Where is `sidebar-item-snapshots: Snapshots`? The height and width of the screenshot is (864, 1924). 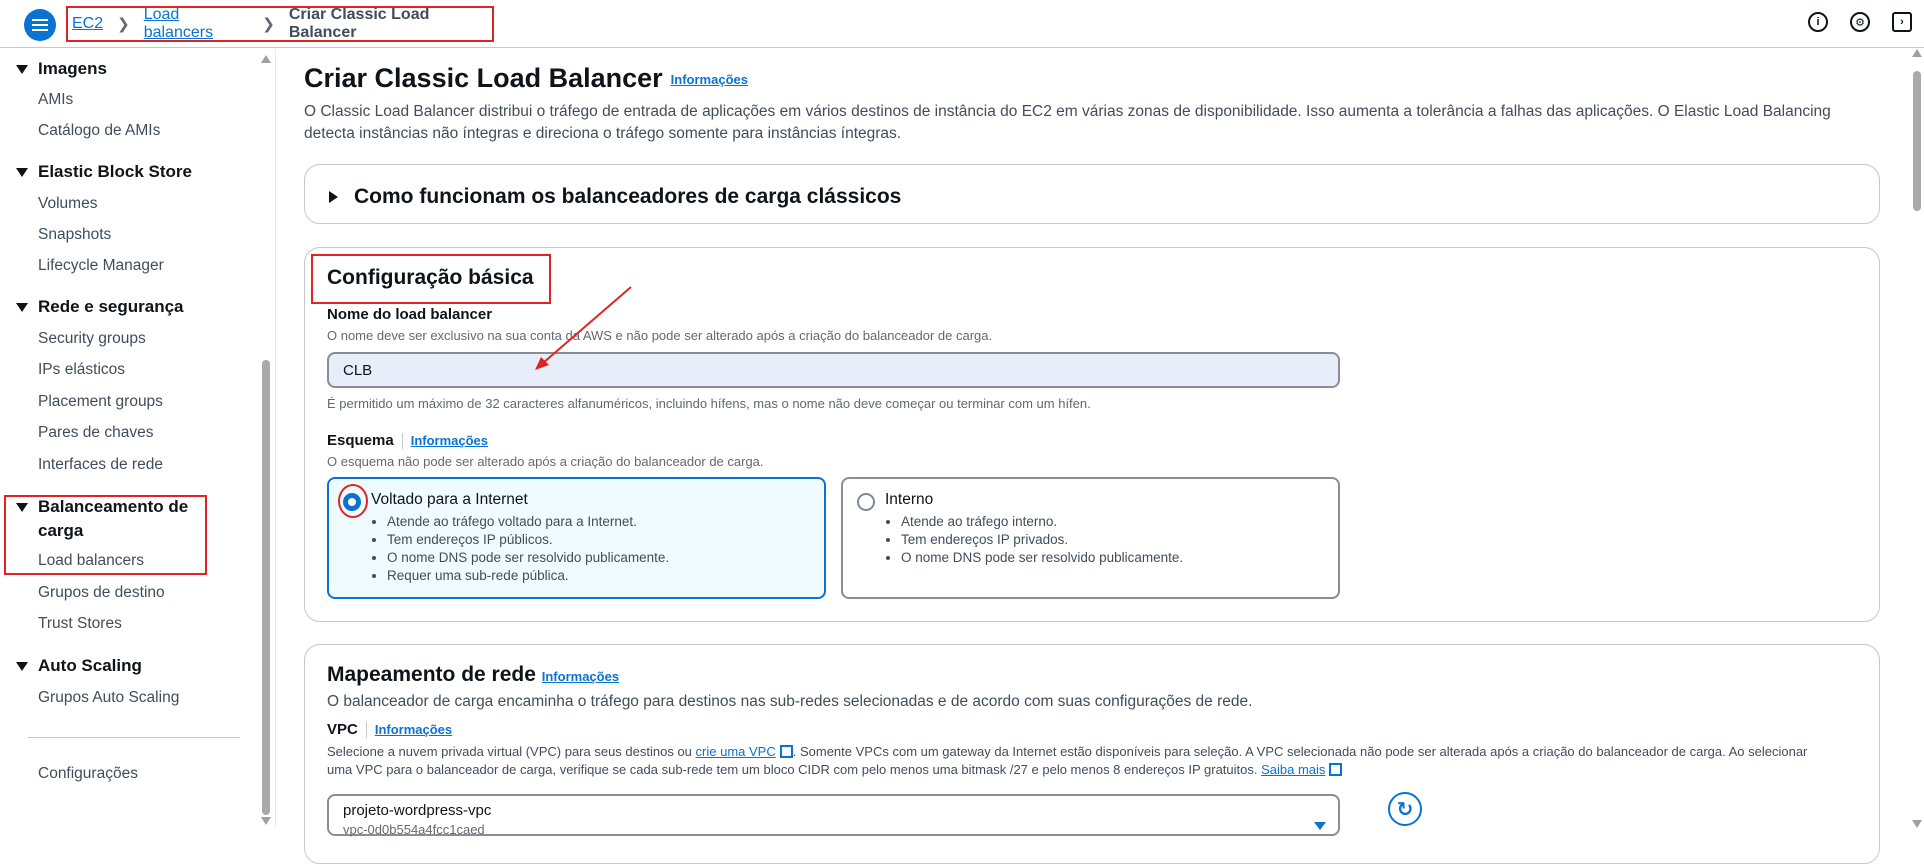
sidebar-item-snapshots: Snapshots is located at coordinates (74, 235).